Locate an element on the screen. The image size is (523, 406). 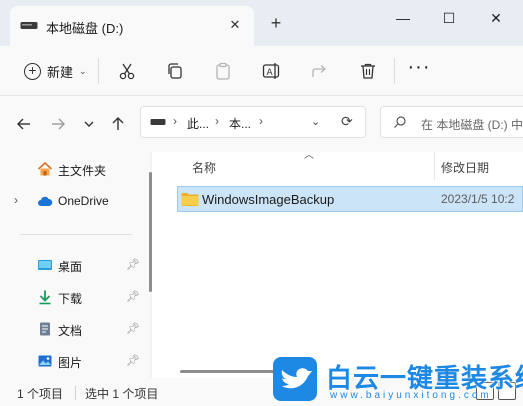
close-tab-icon: ✕ is located at coordinates (235, 25).